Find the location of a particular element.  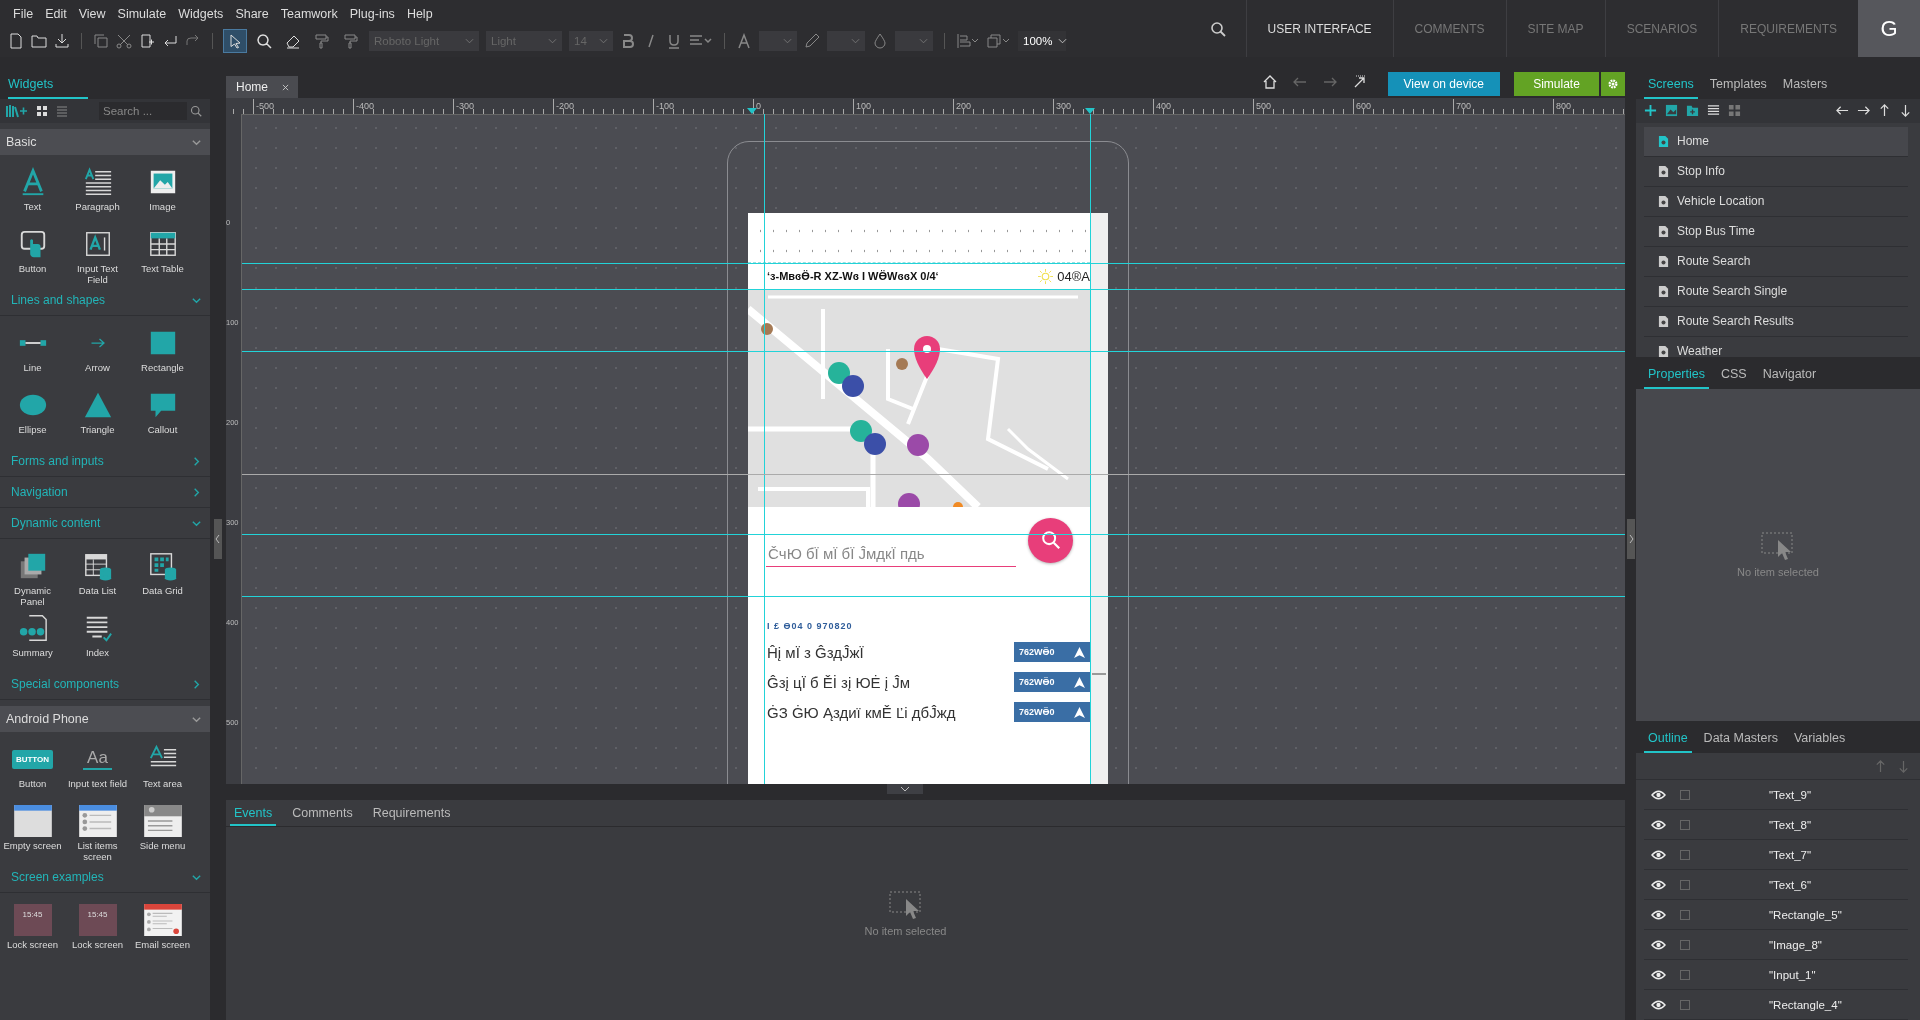

add-icon is located at coordinates (1650, 111).